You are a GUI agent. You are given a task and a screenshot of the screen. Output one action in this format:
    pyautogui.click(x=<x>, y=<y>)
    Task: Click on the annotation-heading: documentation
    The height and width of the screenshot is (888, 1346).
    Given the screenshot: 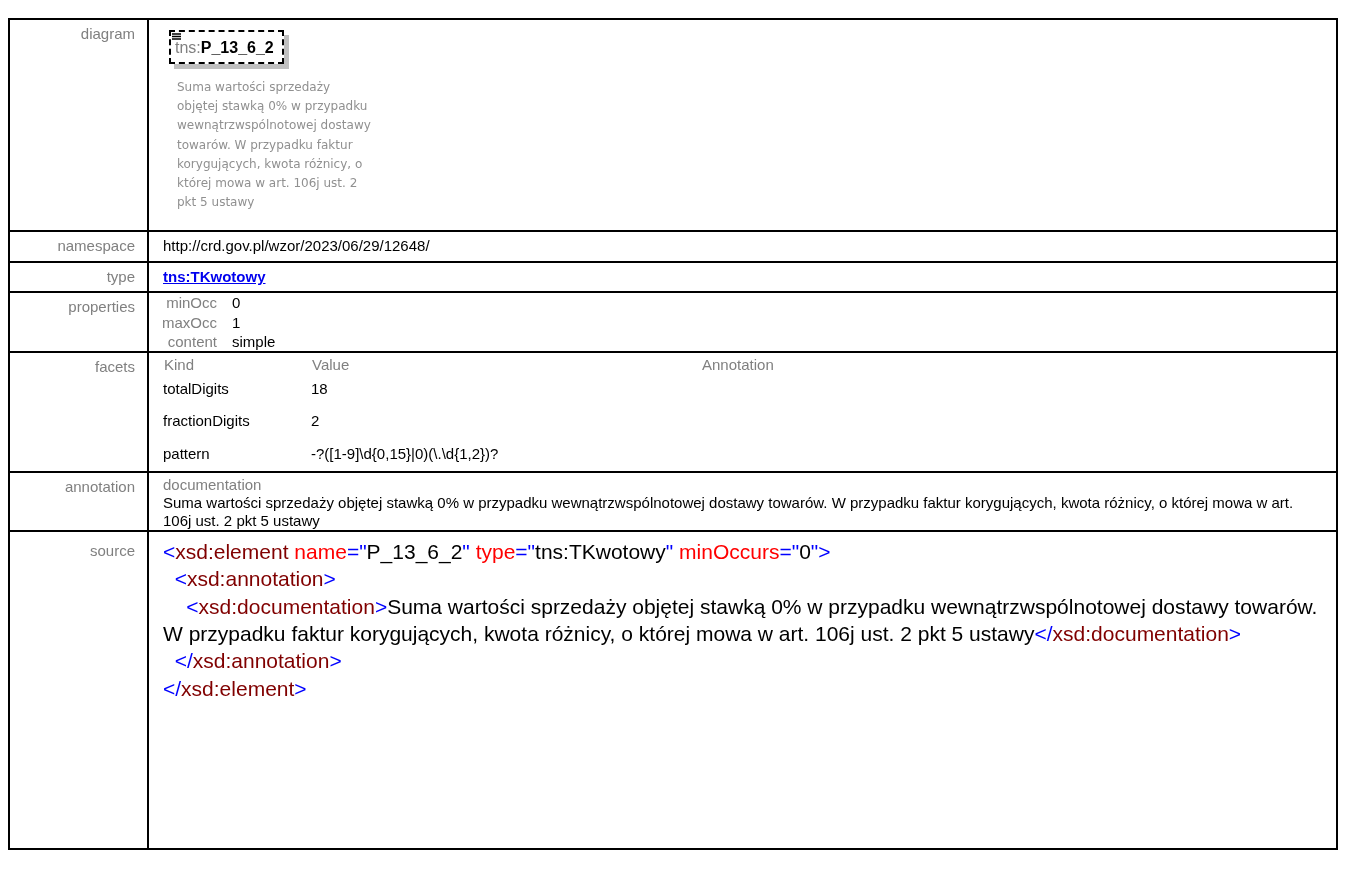 What is the action you would take?
    pyautogui.click(x=213, y=485)
    